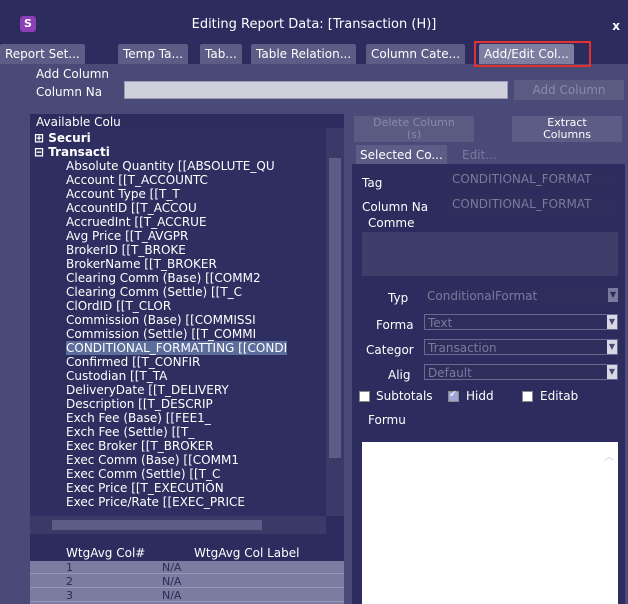 Image resolution: width=628 pixels, height=604 pixels. I want to click on add-column-section-label: Add Column, so click(73, 74).